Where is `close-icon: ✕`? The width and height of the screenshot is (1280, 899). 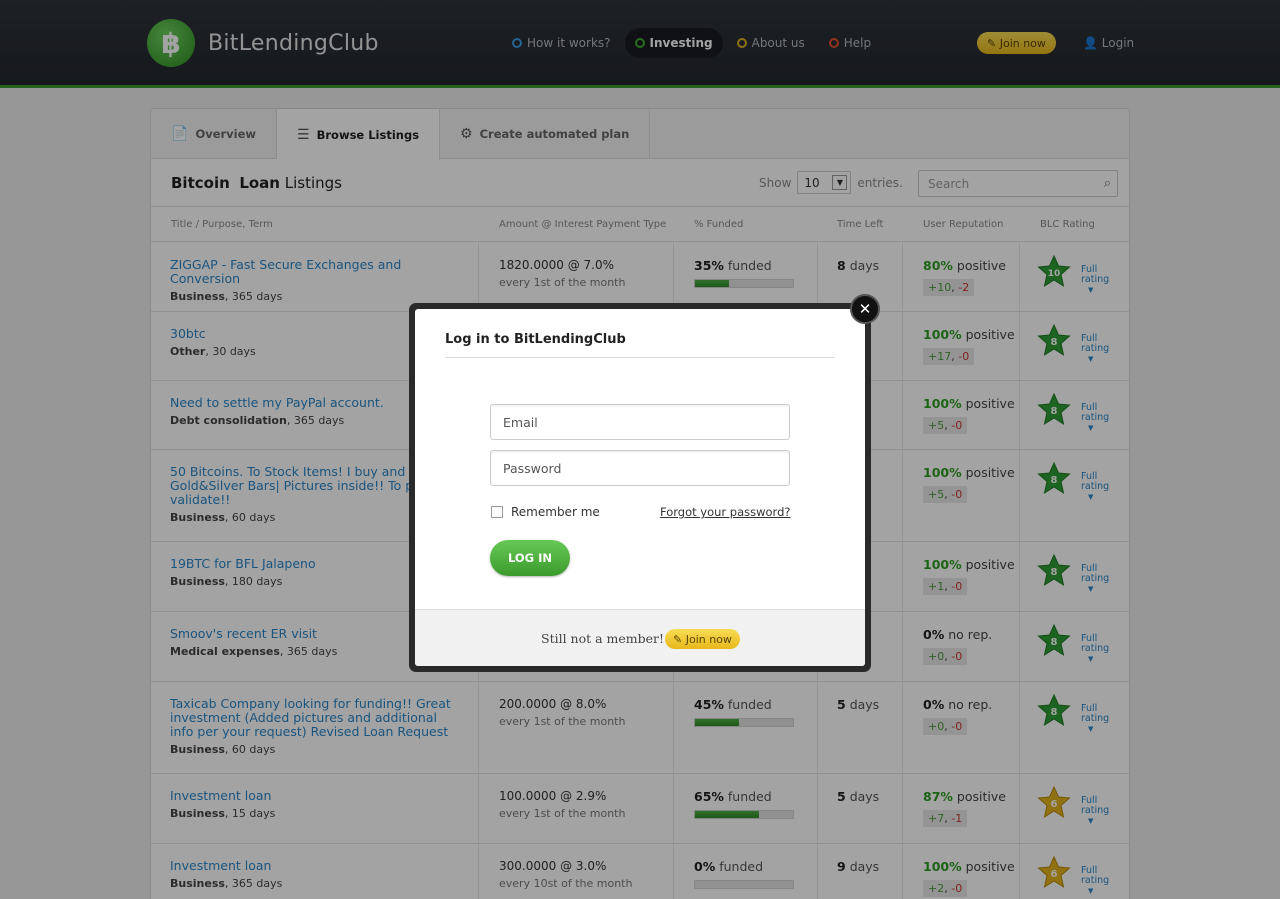
close-icon: ✕ is located at coordinates (865, 309).